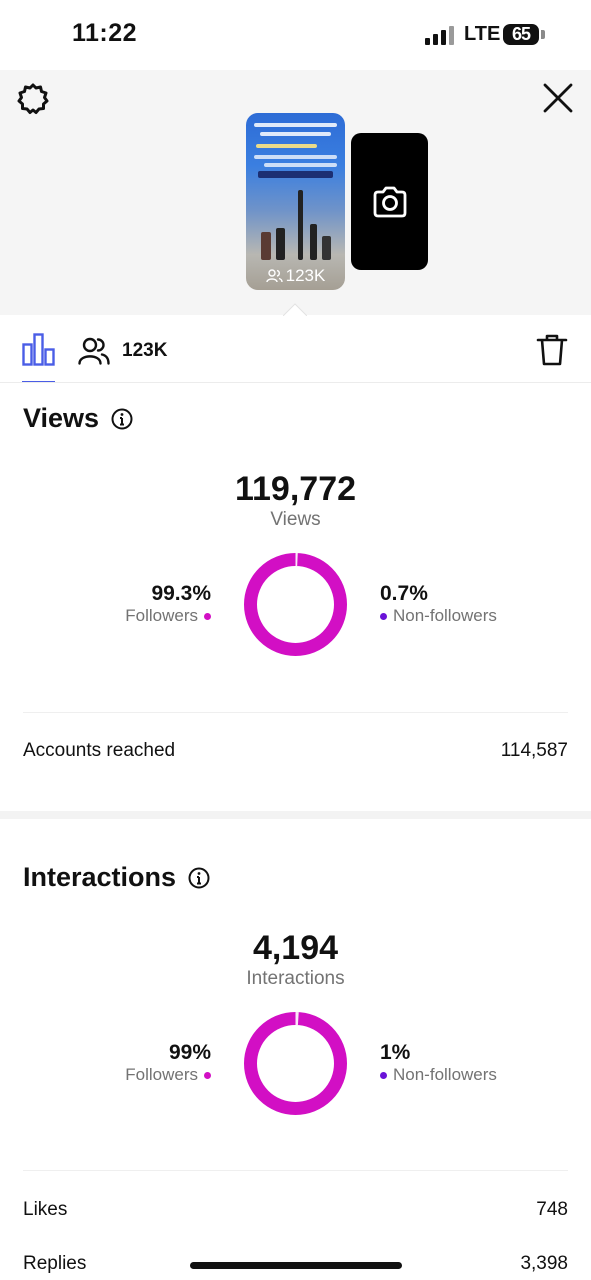  I want to click on status-time: 11:22, so click(105, 33).